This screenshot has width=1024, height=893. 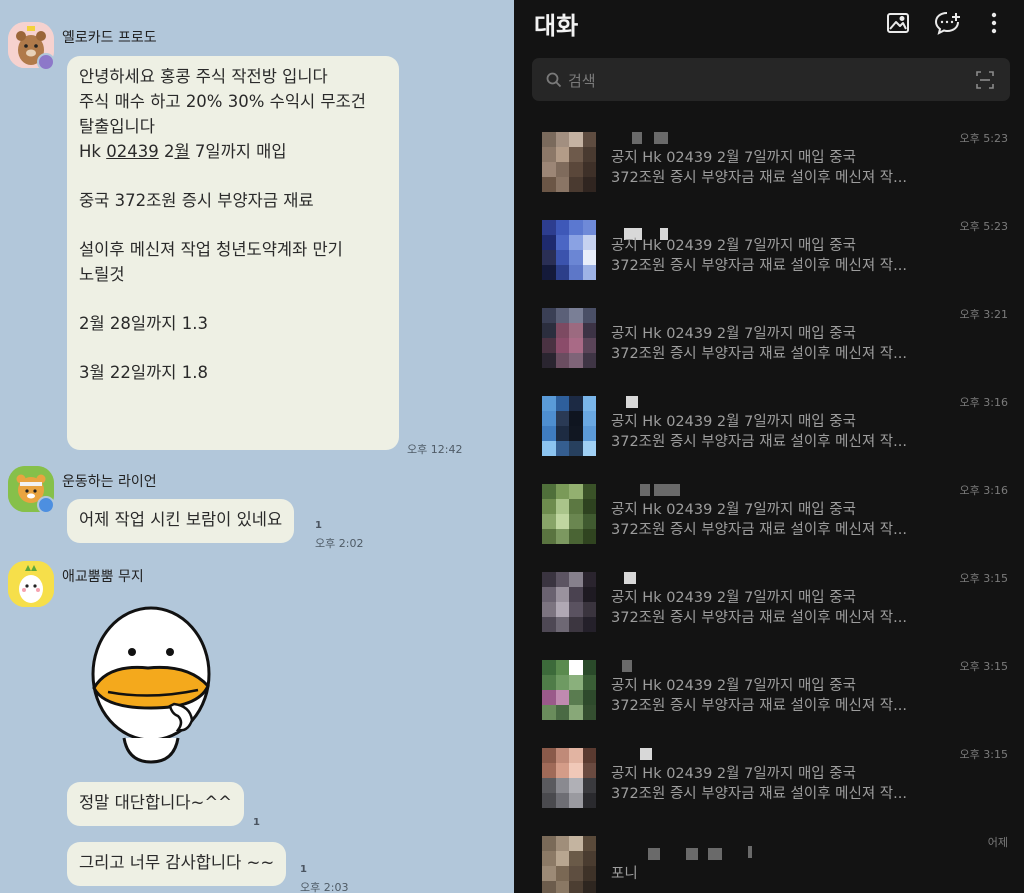 I want to click on message-line: 주식 매수 하고 20% 30% 수익시 무조건, so click(x=222, y=101).